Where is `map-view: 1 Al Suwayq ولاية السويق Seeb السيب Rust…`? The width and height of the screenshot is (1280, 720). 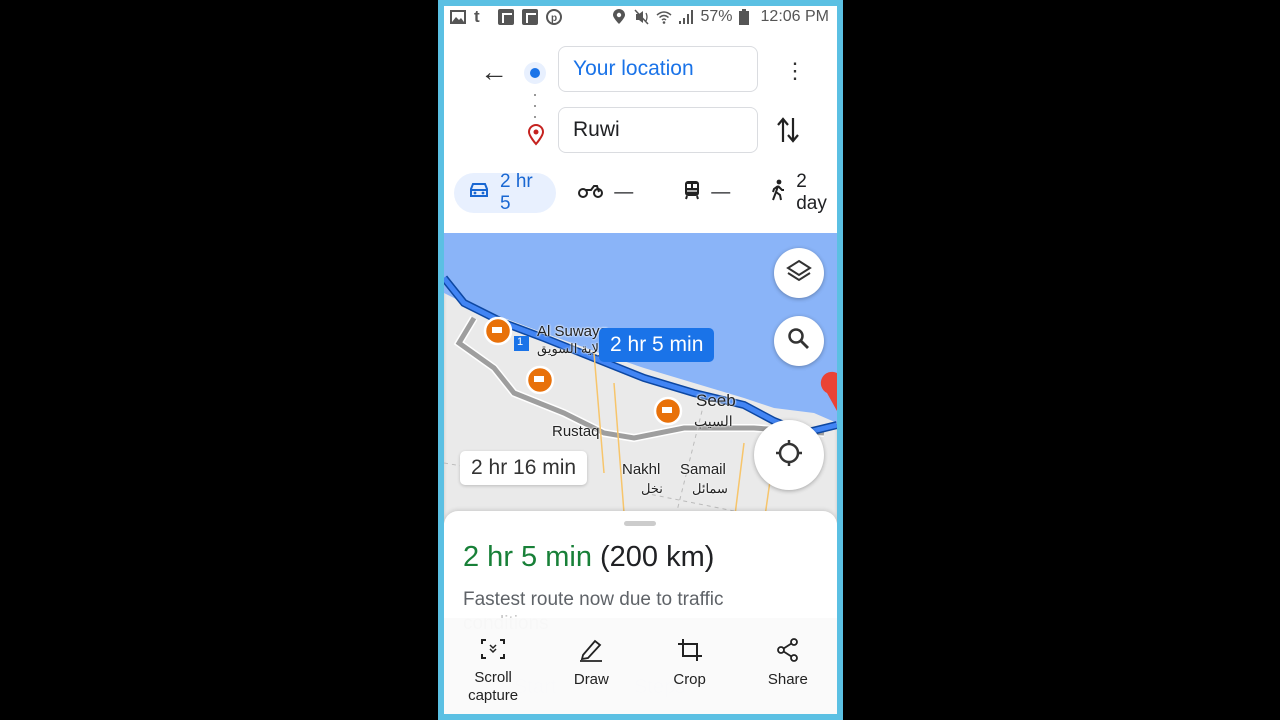 map-view: 1 Al Suwayq ولاية السويق Seeb السيب Rust… is located at coordinates (640, 378).